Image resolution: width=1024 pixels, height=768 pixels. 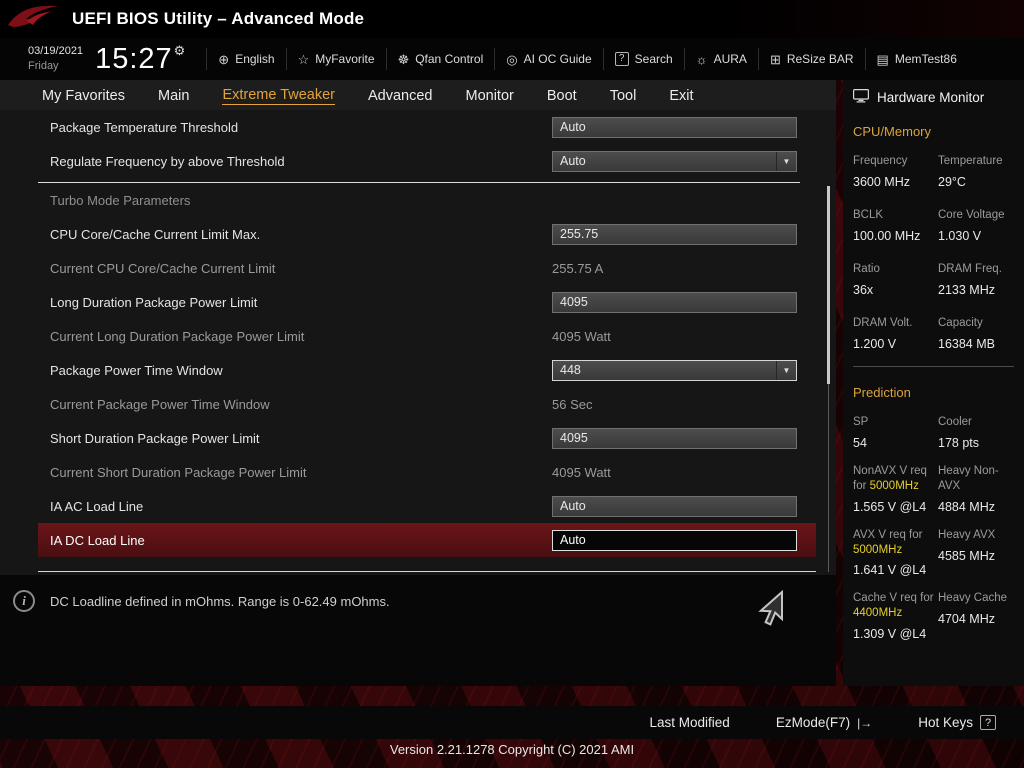 I want to click on tab-monitor: Monitor, so click(x=490, y=96).